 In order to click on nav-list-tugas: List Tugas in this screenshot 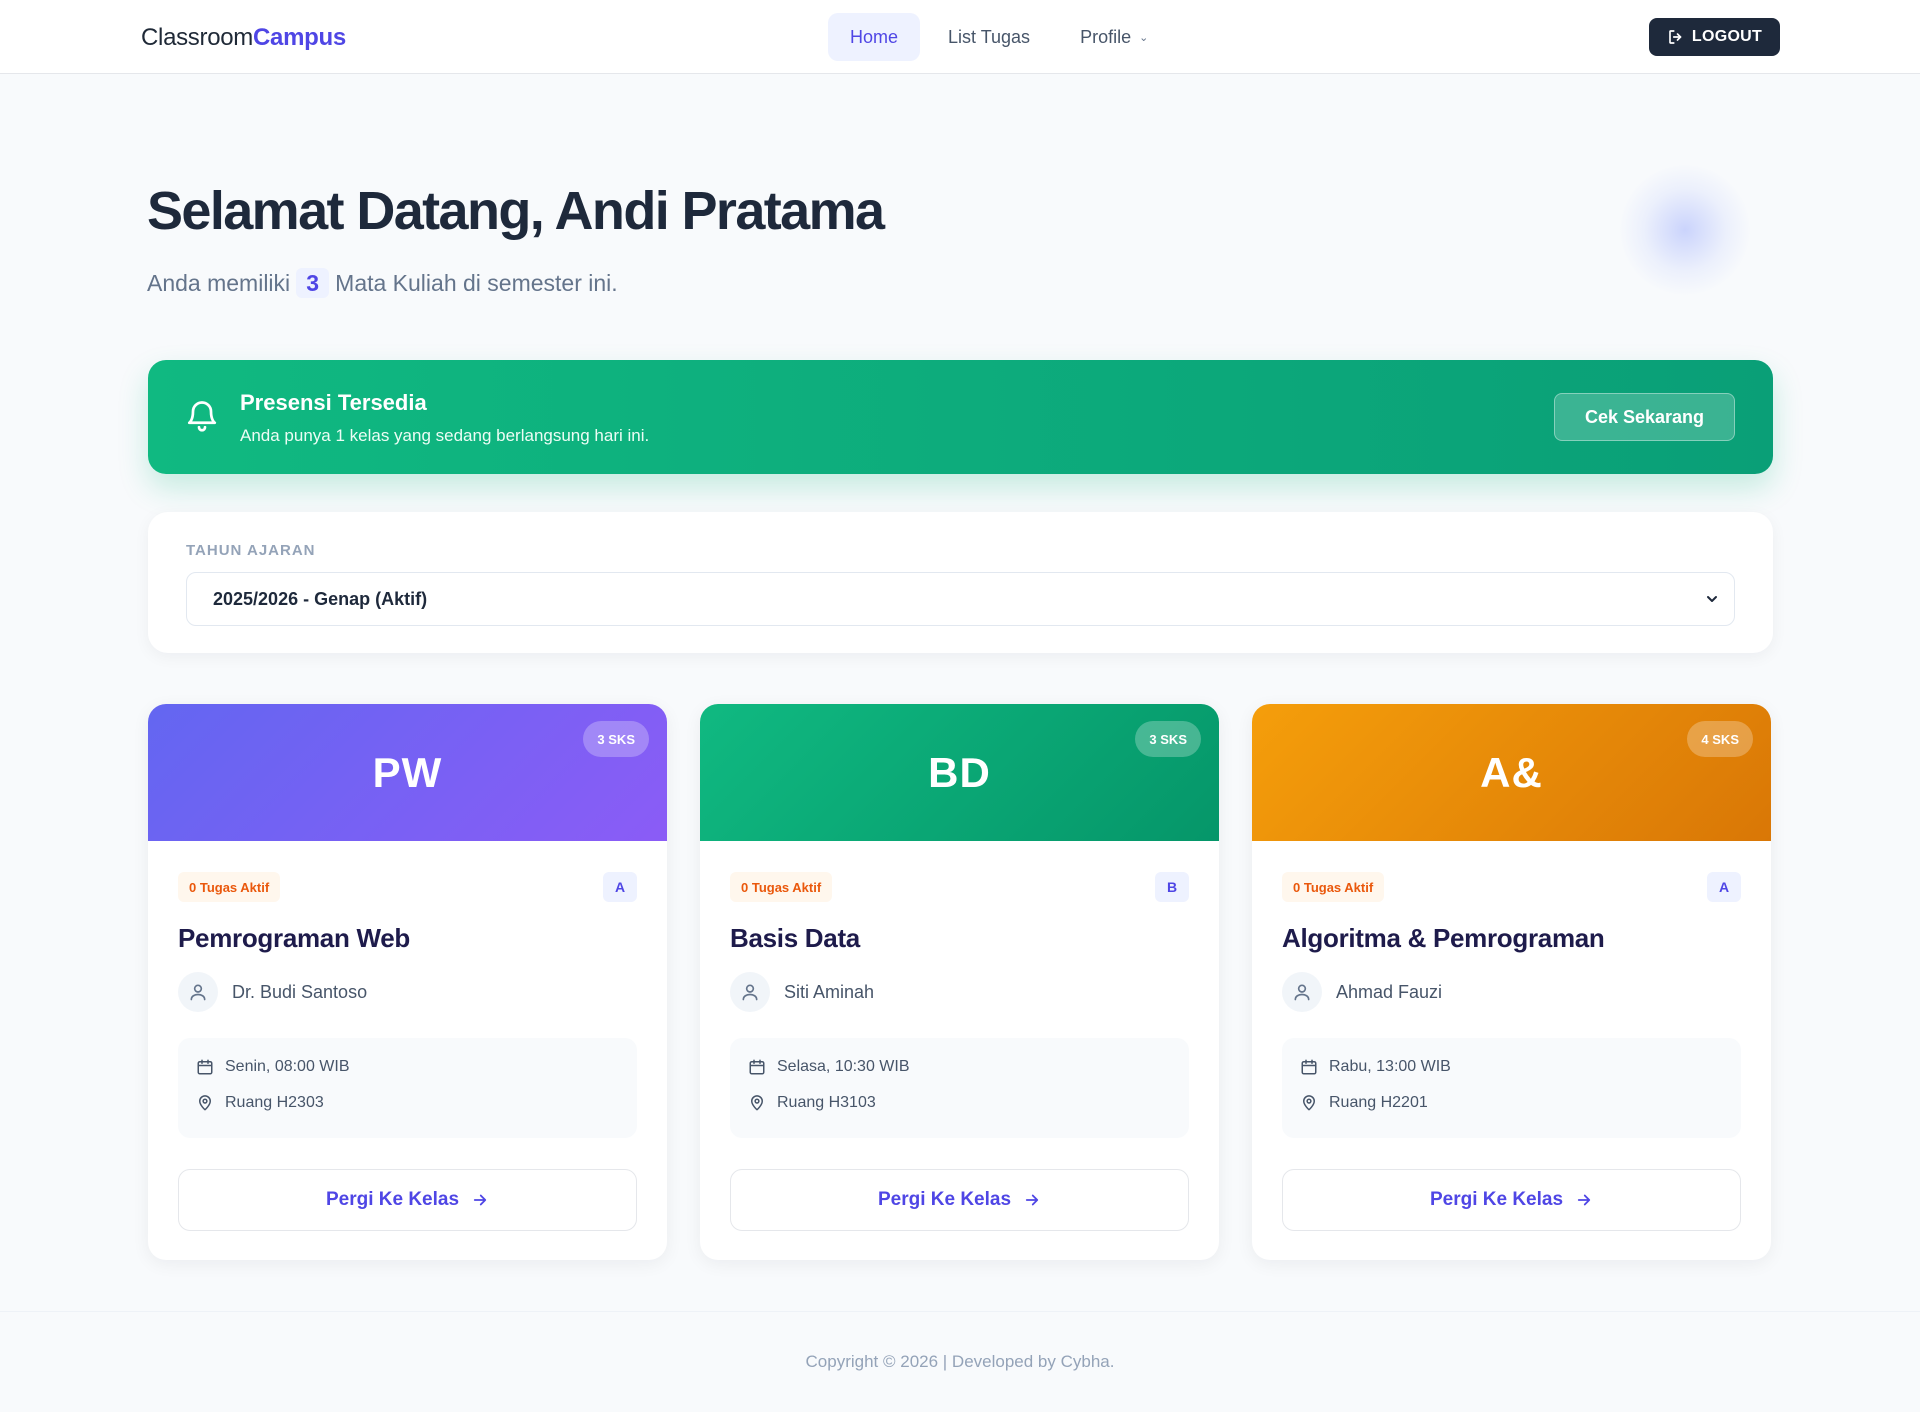, I will do `click(989, 37)`.